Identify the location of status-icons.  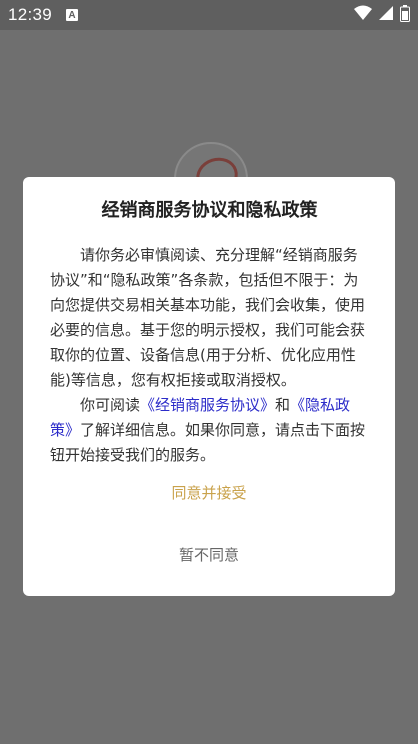
(382, 15).